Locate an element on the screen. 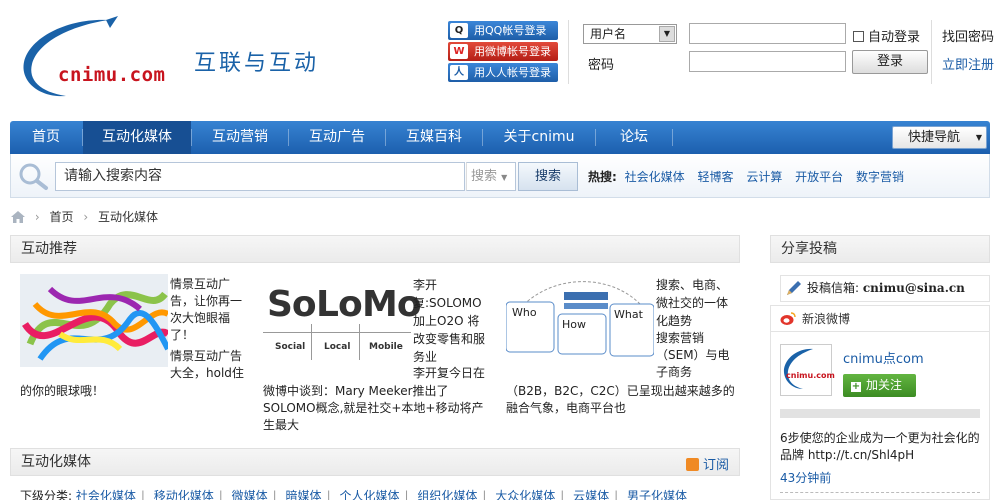 The width and height of the screenshot is (1000, 500). qq-icon: Q is located at coordinates (459, 30).